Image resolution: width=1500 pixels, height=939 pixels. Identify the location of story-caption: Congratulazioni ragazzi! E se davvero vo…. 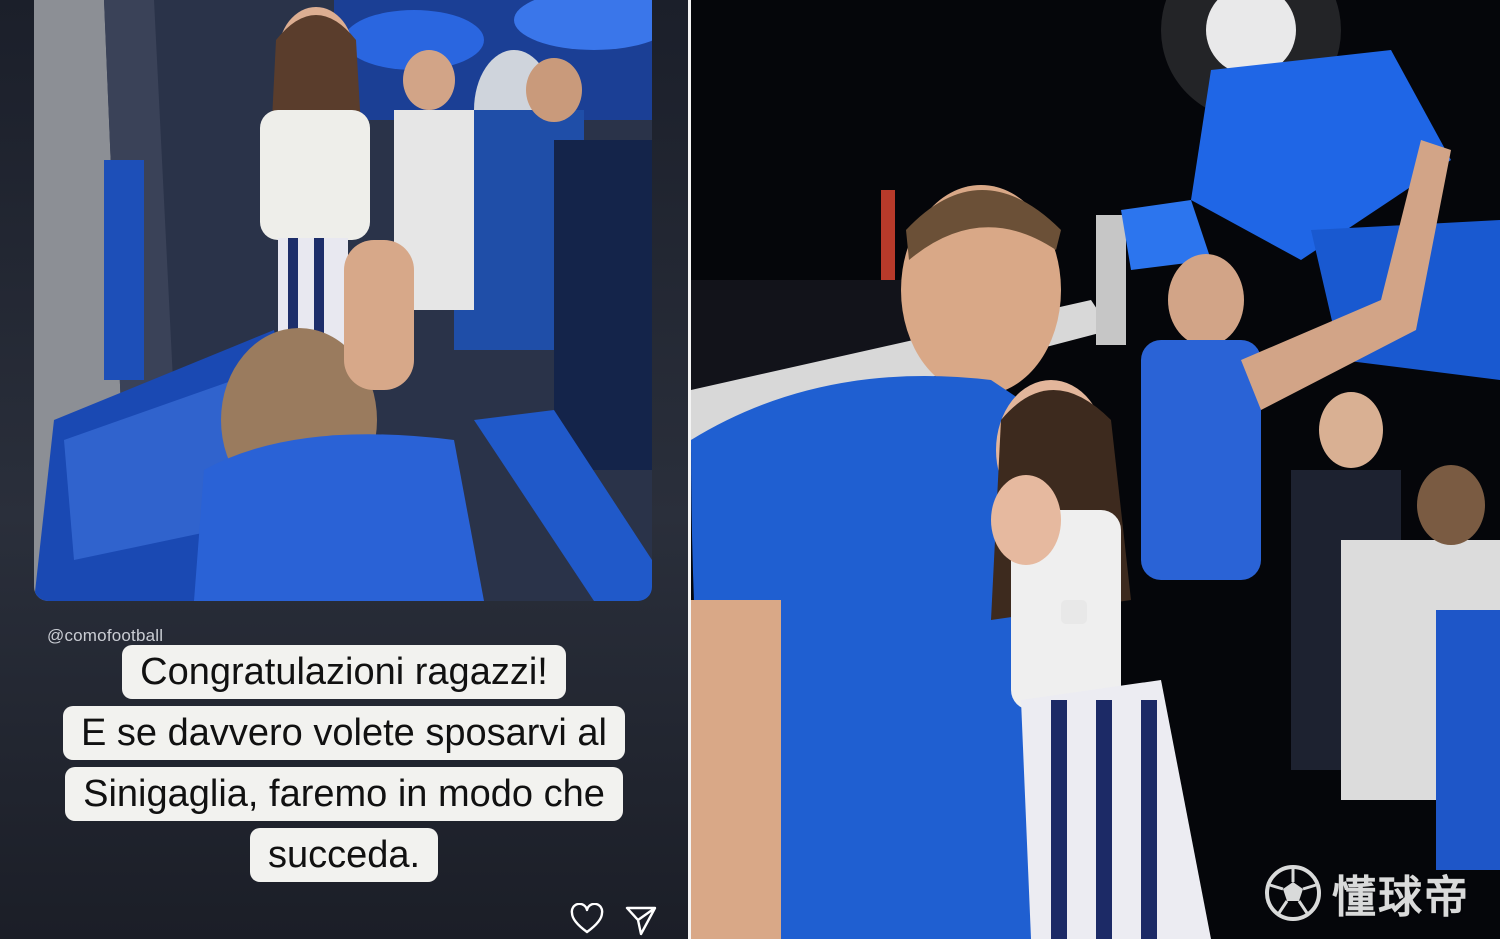
(344, 764).